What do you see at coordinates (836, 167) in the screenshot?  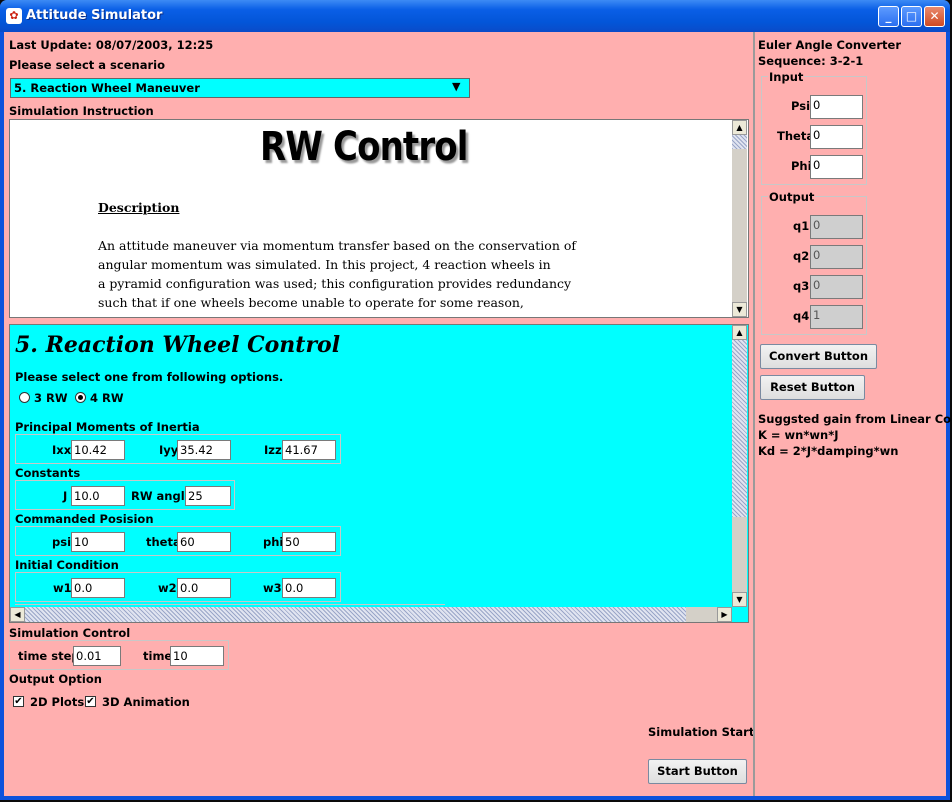 I see `phi-input-field: 0` at bounding box center [836, 167].